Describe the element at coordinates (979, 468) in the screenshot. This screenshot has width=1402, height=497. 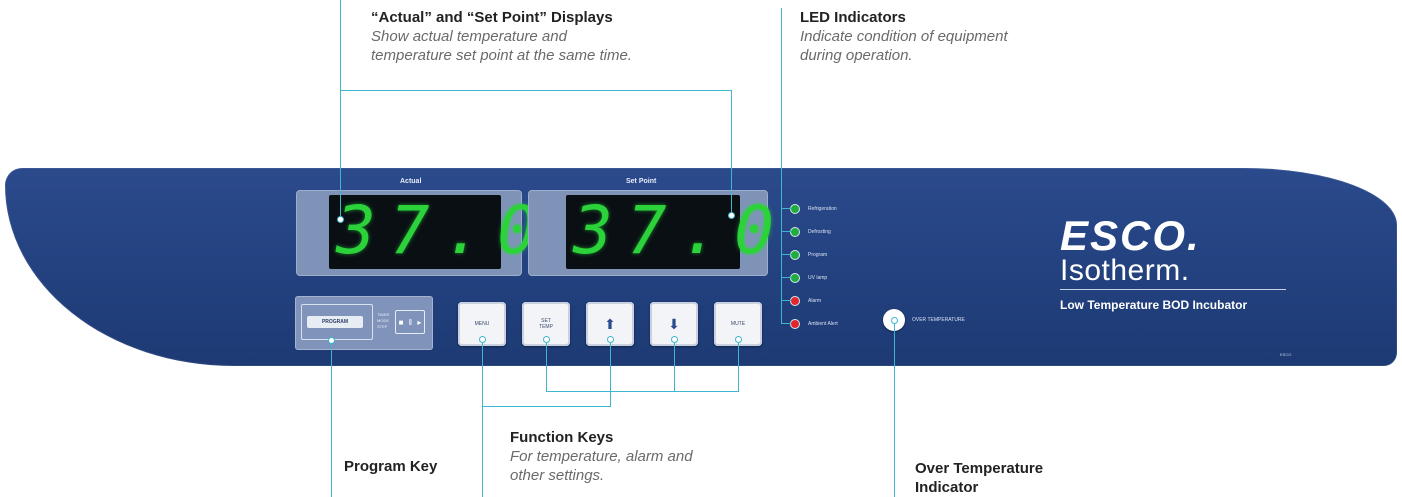
I see `over-temp-callout-title-1: Over Temperature` at that location.